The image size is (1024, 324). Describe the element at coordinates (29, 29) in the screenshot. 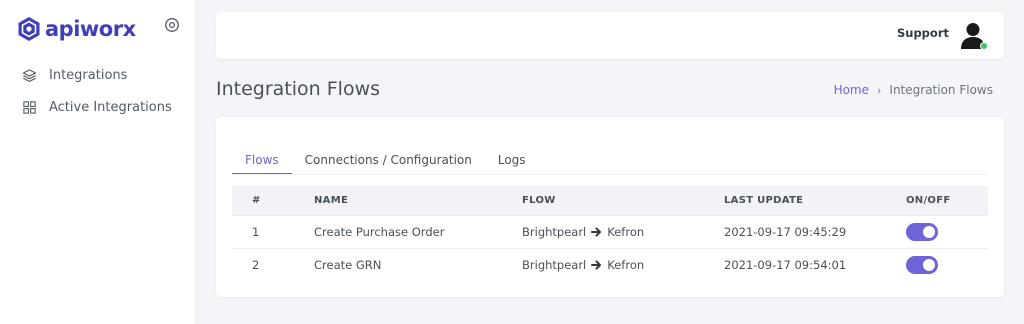

I see `logo-hex-icon` at that location.